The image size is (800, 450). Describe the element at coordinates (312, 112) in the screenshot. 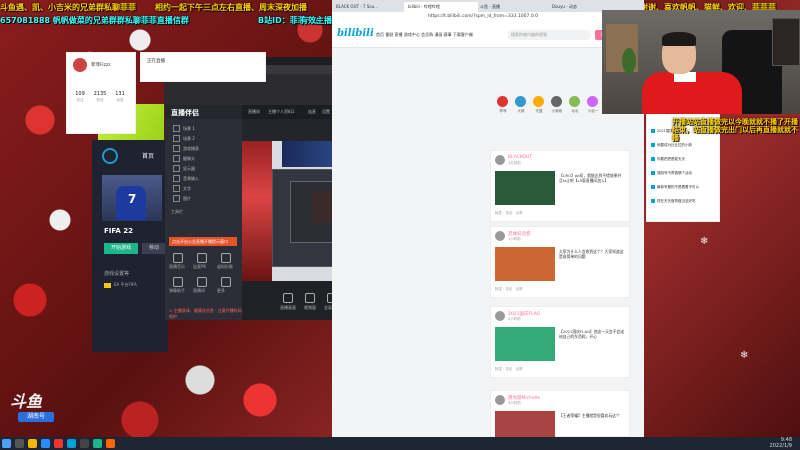

I see `tab-link-mic: 连麦` at that location.